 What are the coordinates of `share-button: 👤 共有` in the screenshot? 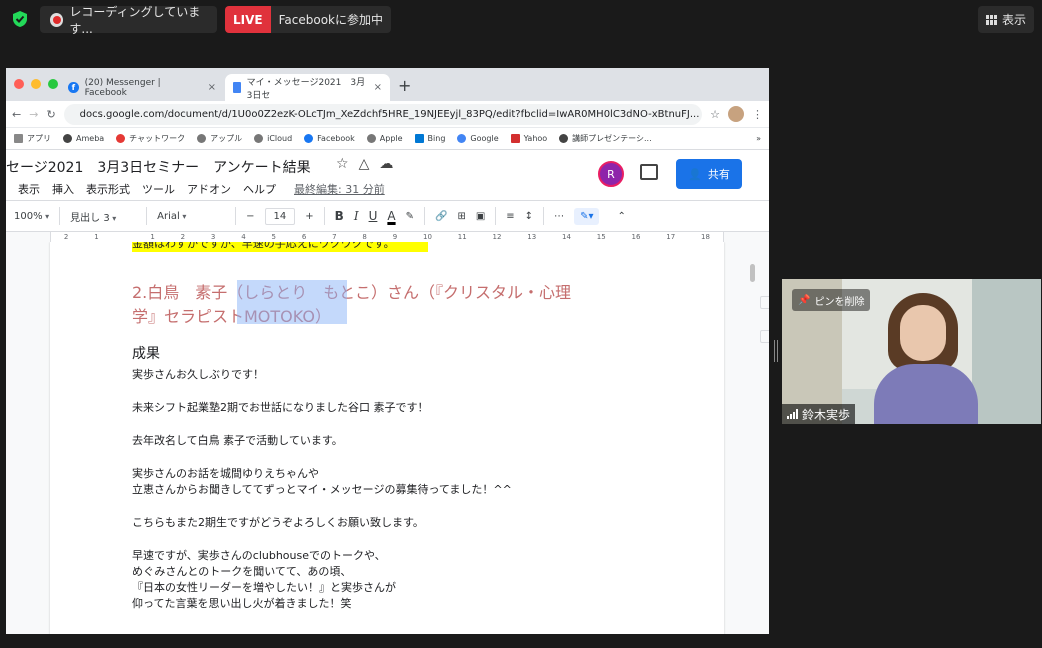 It's located at (709, 174).